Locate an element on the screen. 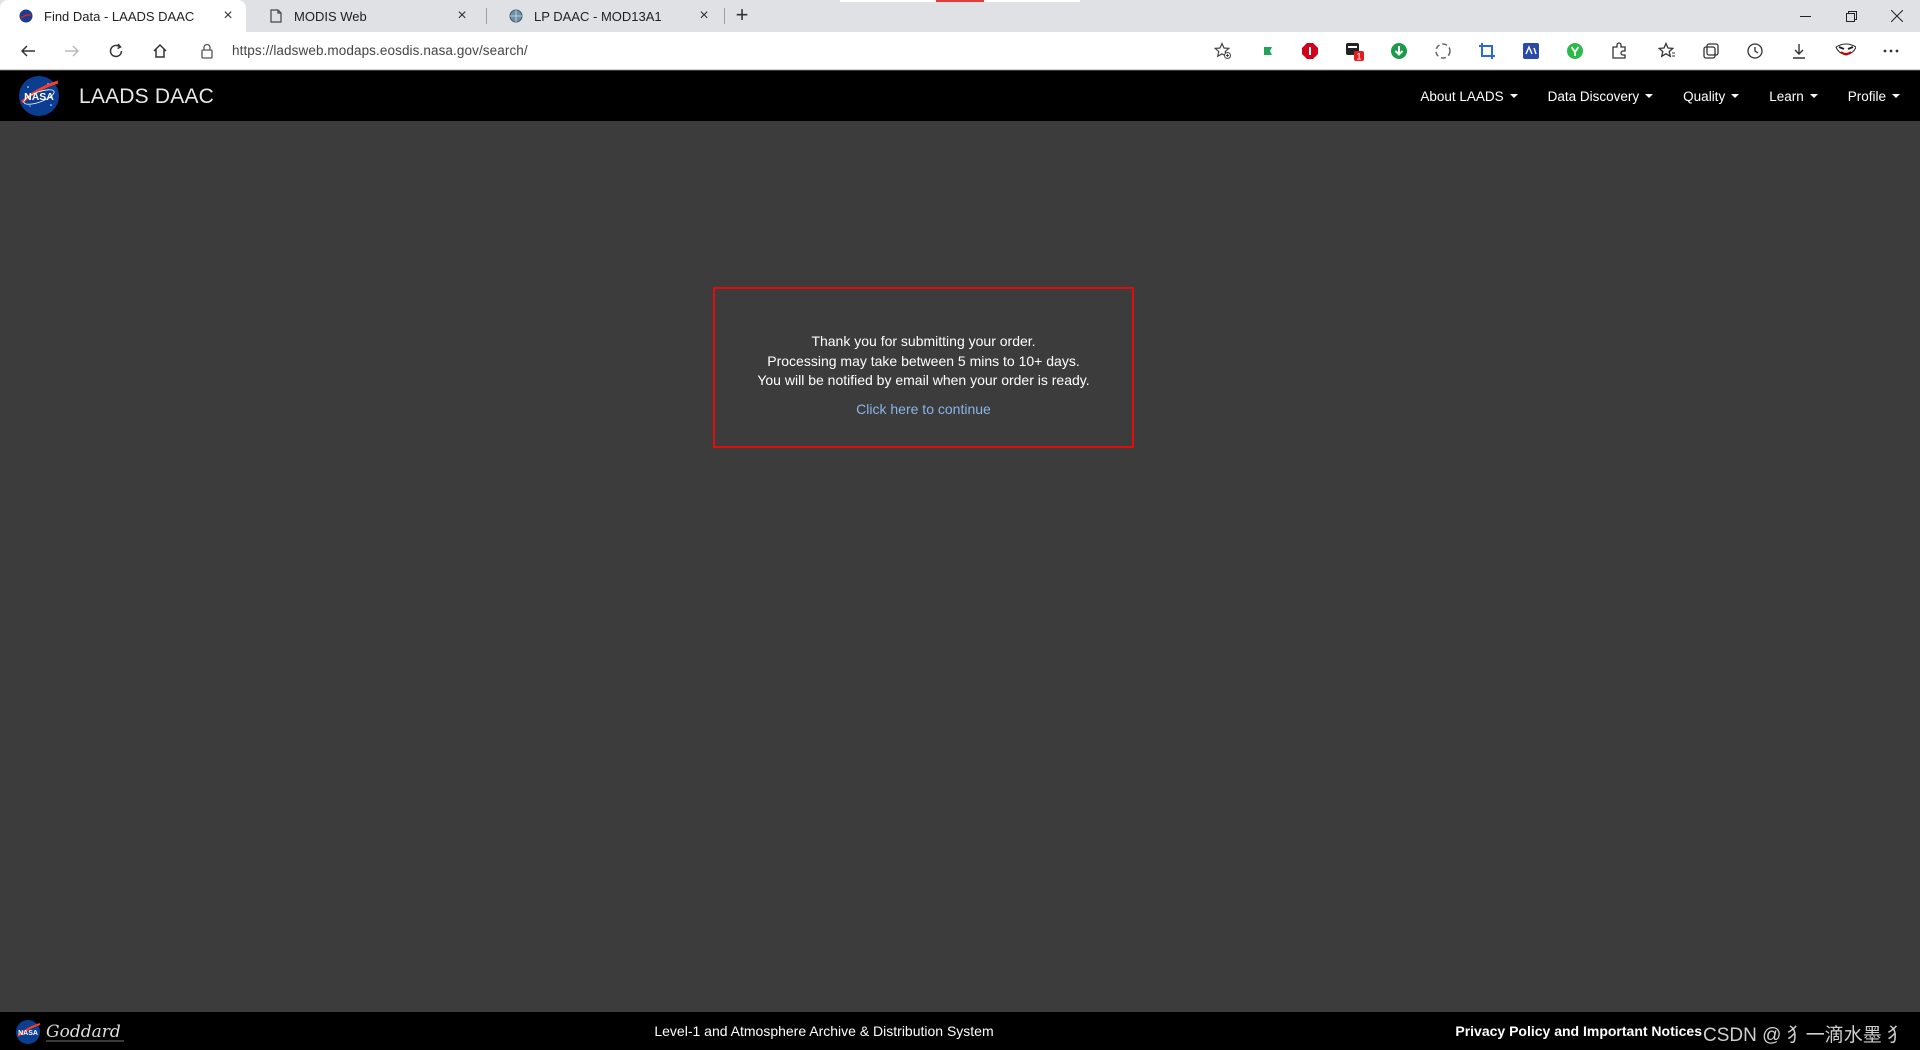 The height and width of the screenshot is (1050, 1920). collections-icon is located at coordinates (1711, 51).